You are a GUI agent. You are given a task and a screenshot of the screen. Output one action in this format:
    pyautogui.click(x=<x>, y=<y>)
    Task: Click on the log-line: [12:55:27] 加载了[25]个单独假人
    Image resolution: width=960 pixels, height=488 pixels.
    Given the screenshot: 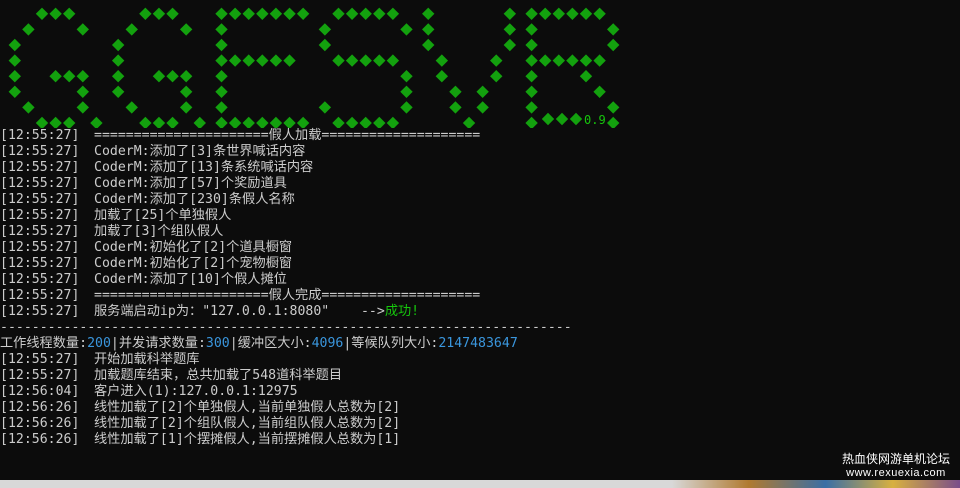 What is the action you would take?
    pyautogui.click(x=116, y=215)
    